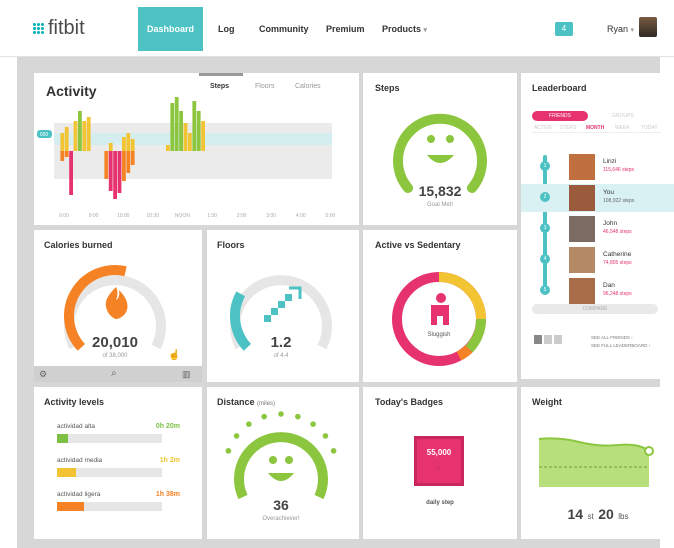 This screenshot has height=548, width=674. Describe the element at coordinates (284, 29) in the screenshot. I see `nav-community: Community` at that location.